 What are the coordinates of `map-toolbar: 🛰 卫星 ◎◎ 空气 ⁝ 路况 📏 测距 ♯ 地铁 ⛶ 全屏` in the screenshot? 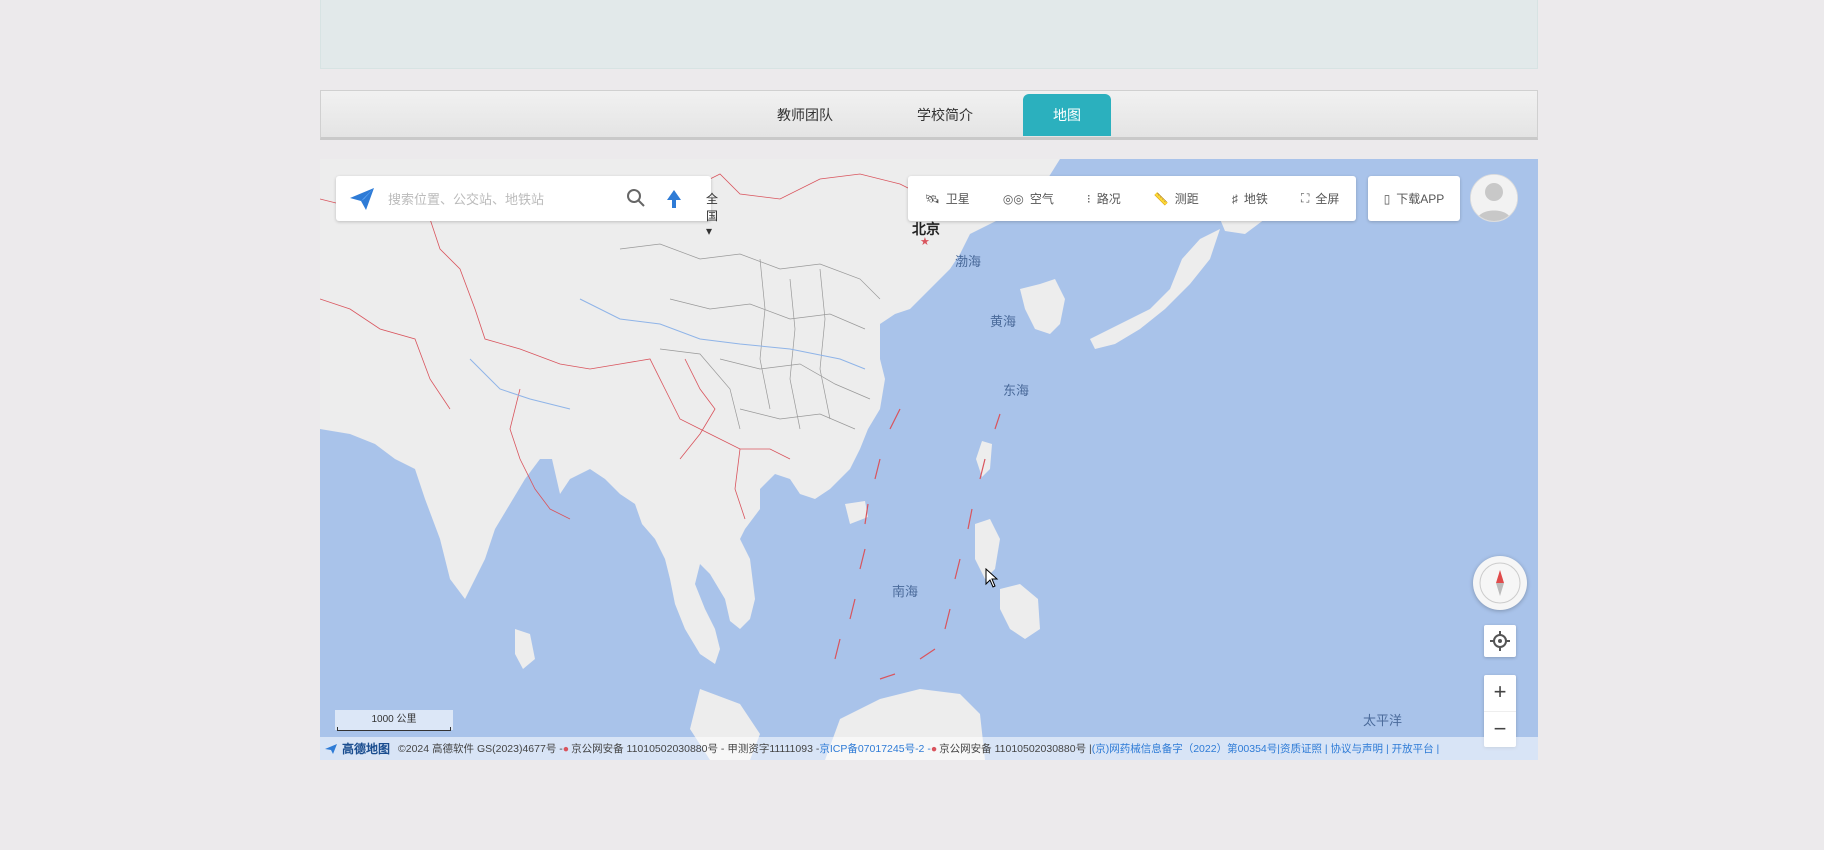 It's located at (1132, 198).